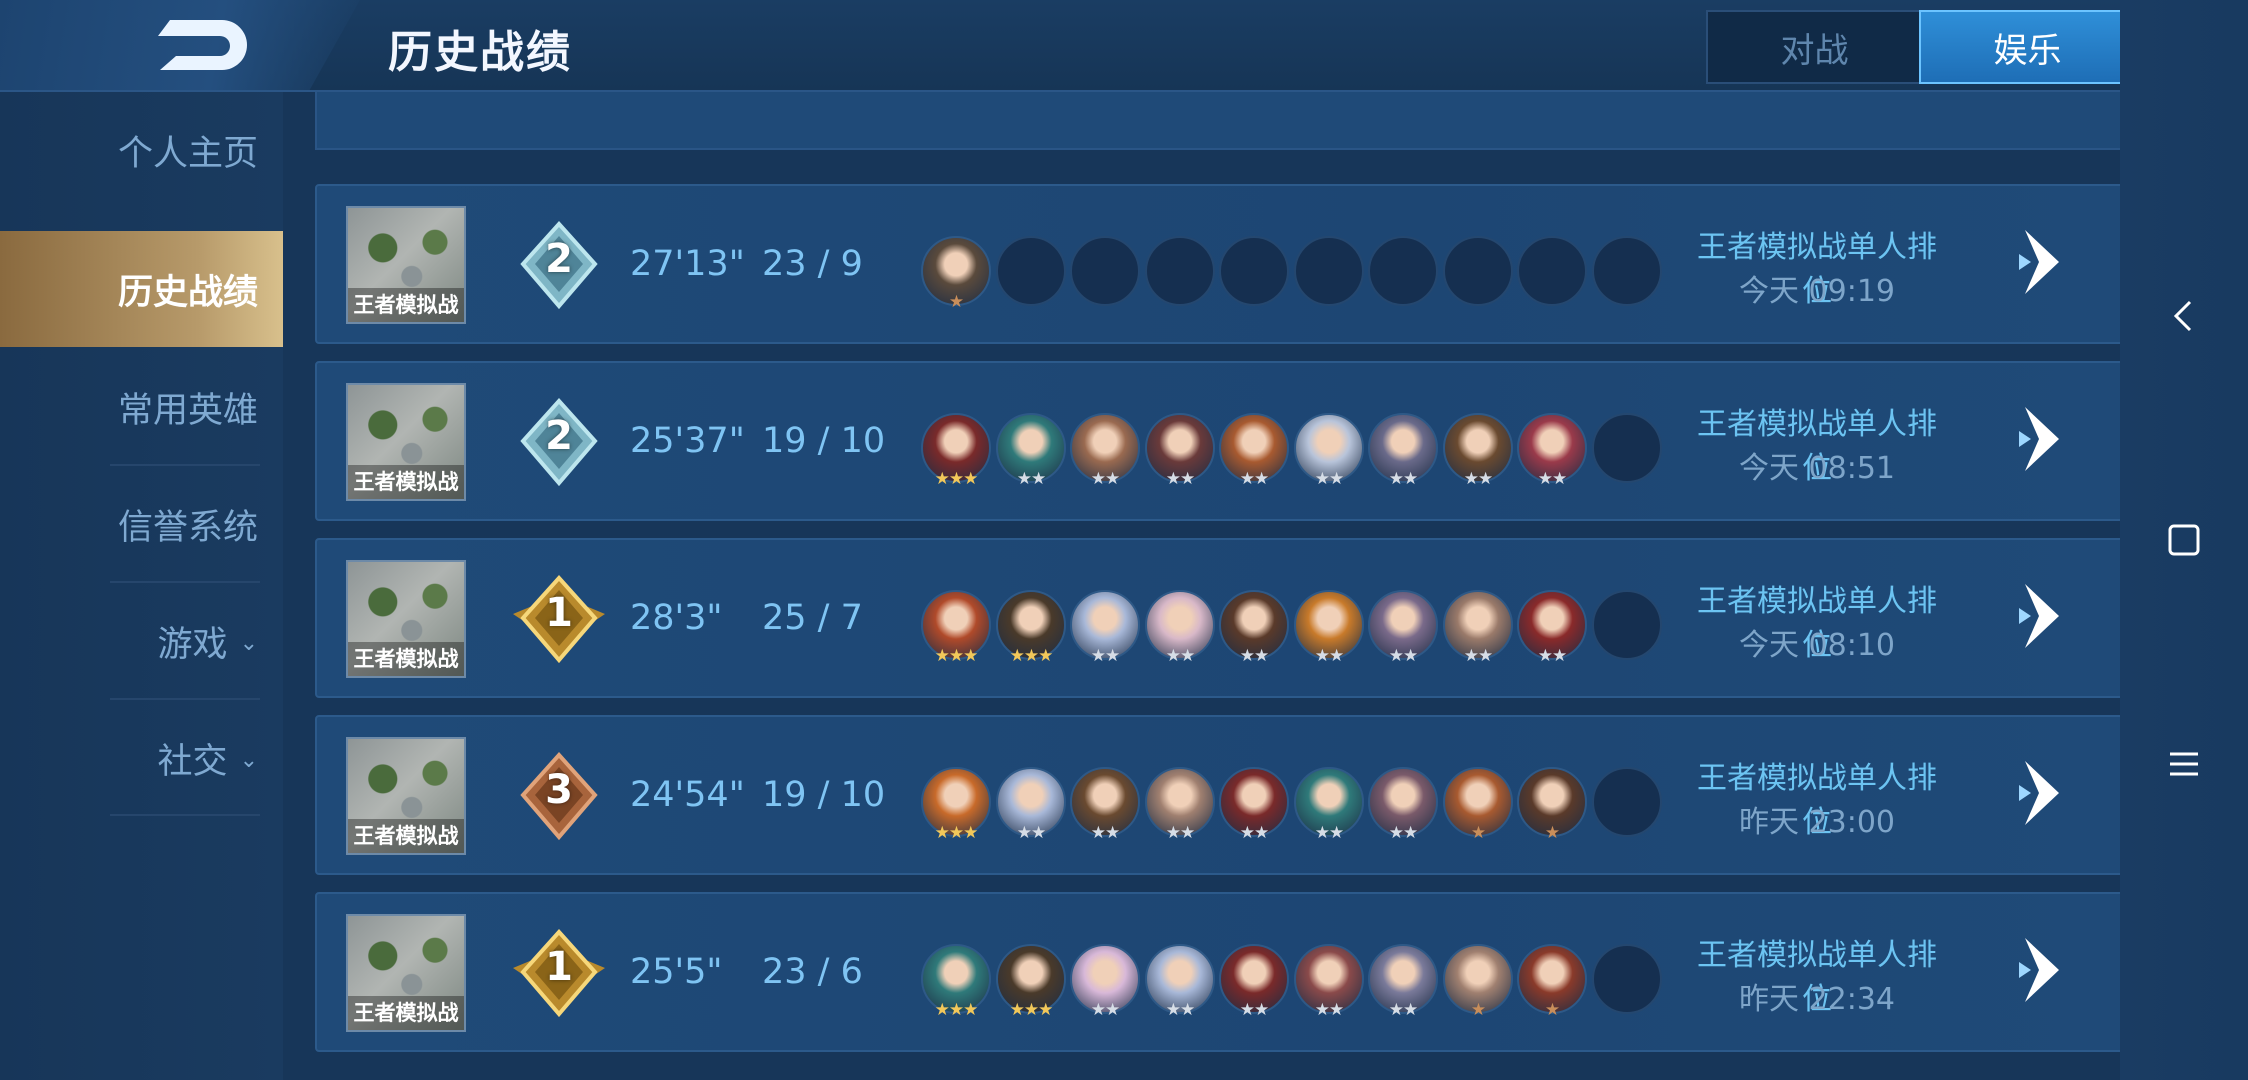 The image size is (2248, 1080). I want to click on sidebar-item-credit: 信誉系统, so click(141, 524).